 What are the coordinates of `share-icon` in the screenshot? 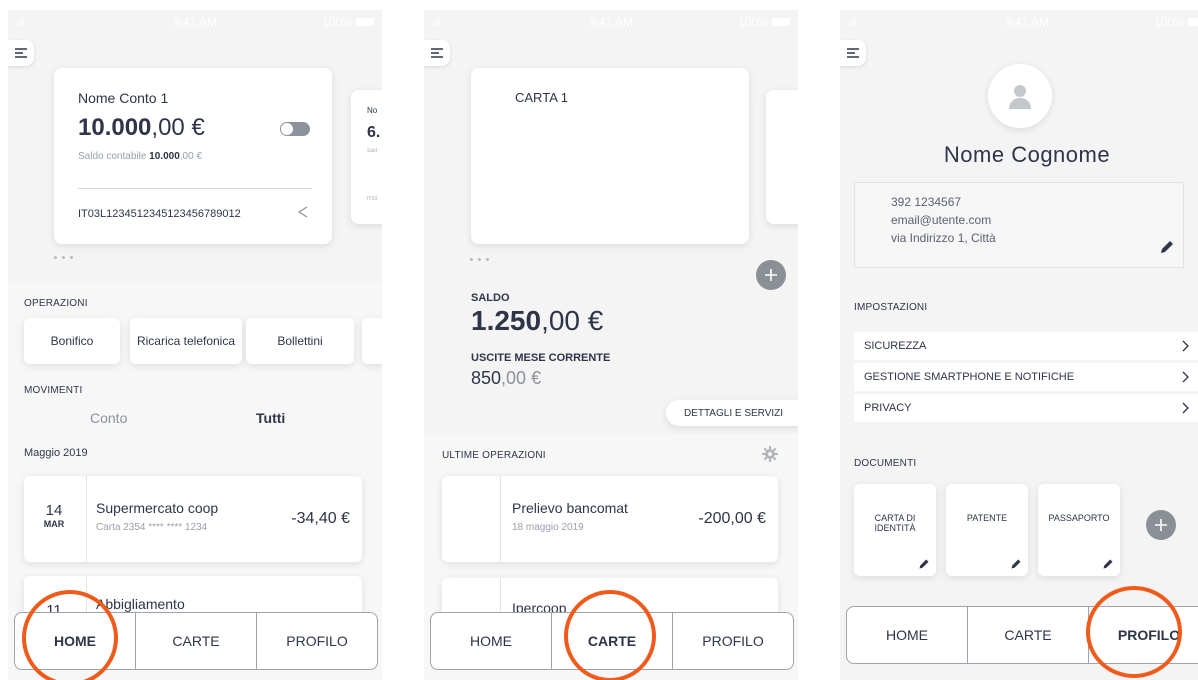 It's located at (303, 212).